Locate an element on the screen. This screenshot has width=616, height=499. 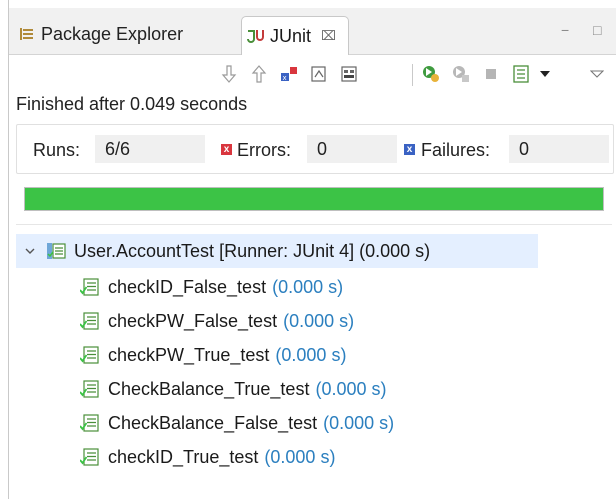
test-case-item: checkPW_False_test (0.000 s) is located at coordinates (217, 321).